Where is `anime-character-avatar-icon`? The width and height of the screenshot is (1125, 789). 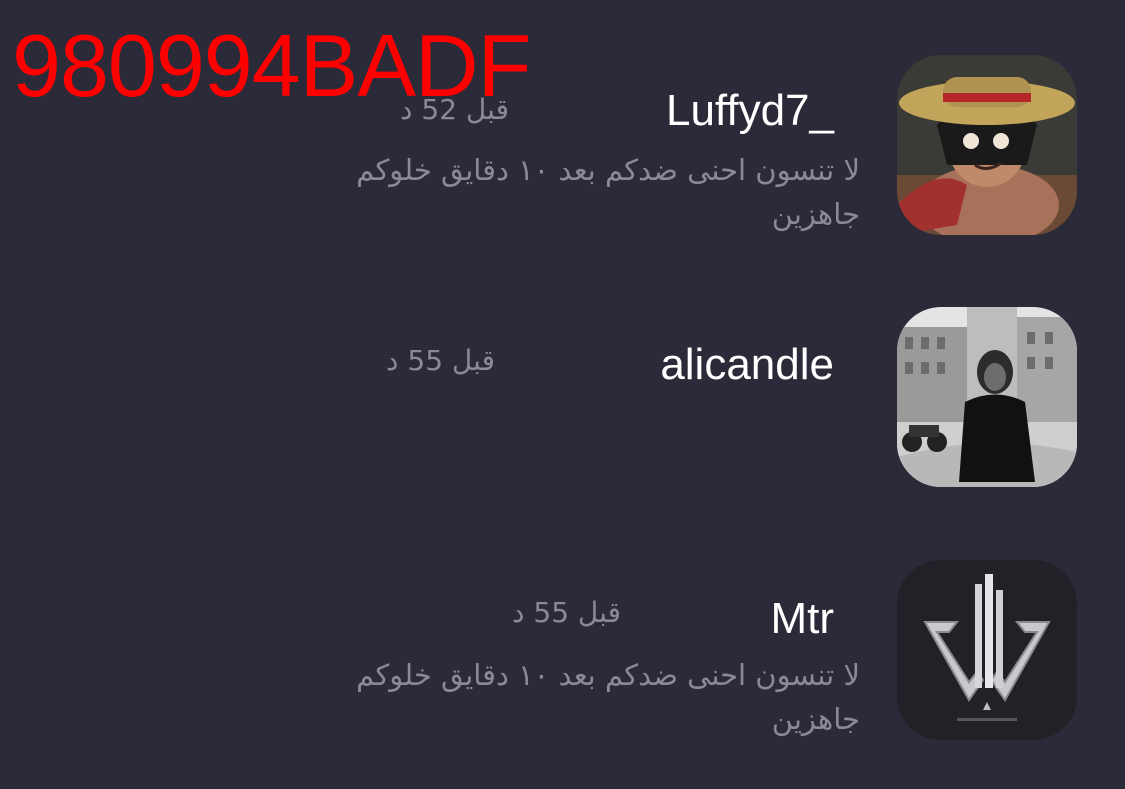 anime-character-avatar-icon is located at coordinates (987, 145).